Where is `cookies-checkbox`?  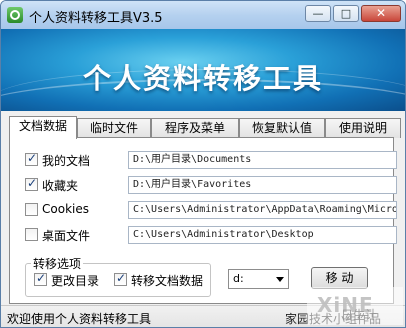 cookies-checkbox is located at coordinates (31, 209).